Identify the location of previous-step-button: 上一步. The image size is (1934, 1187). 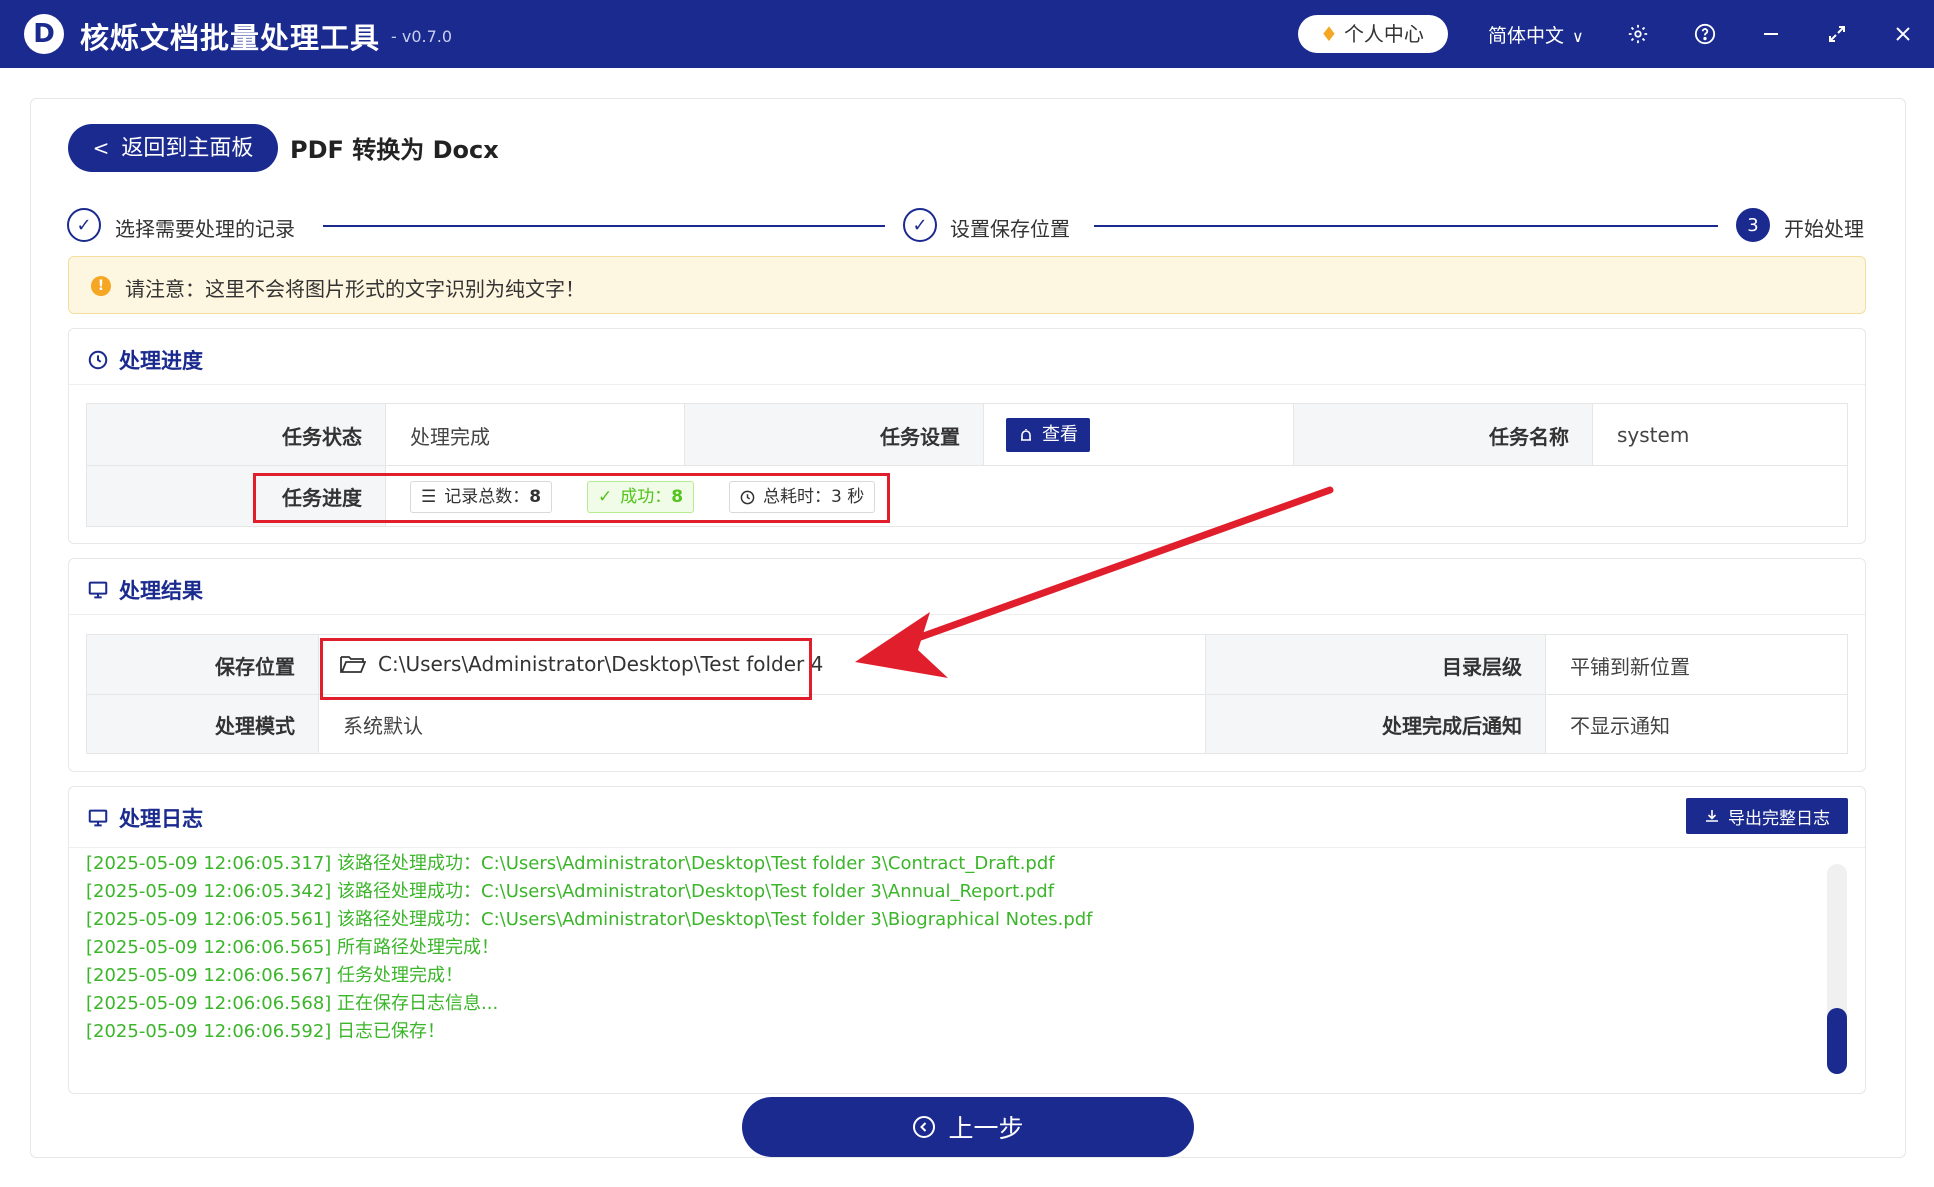
(968, 1127).